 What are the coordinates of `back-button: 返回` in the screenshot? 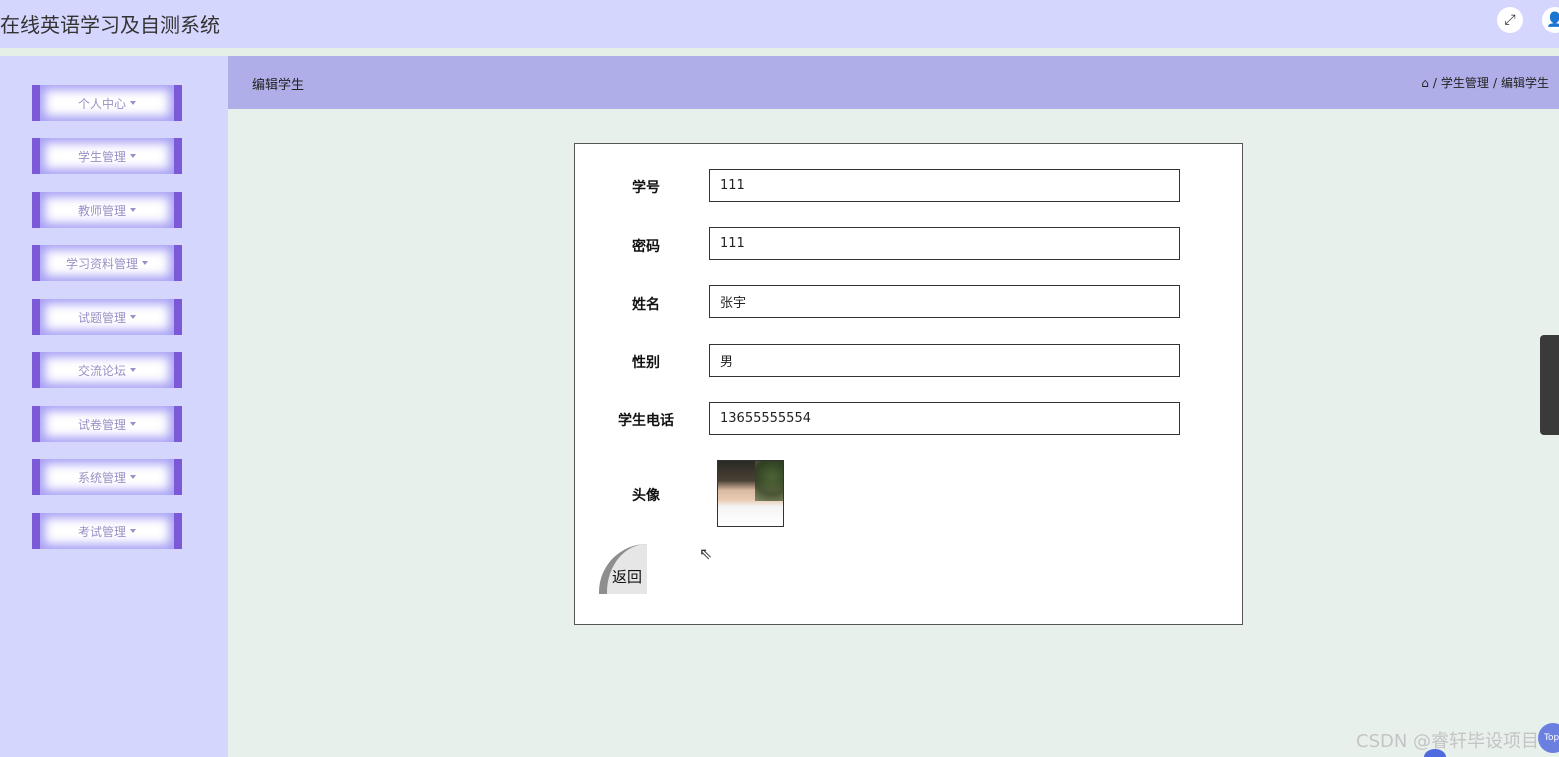 It's located at (623, 569).